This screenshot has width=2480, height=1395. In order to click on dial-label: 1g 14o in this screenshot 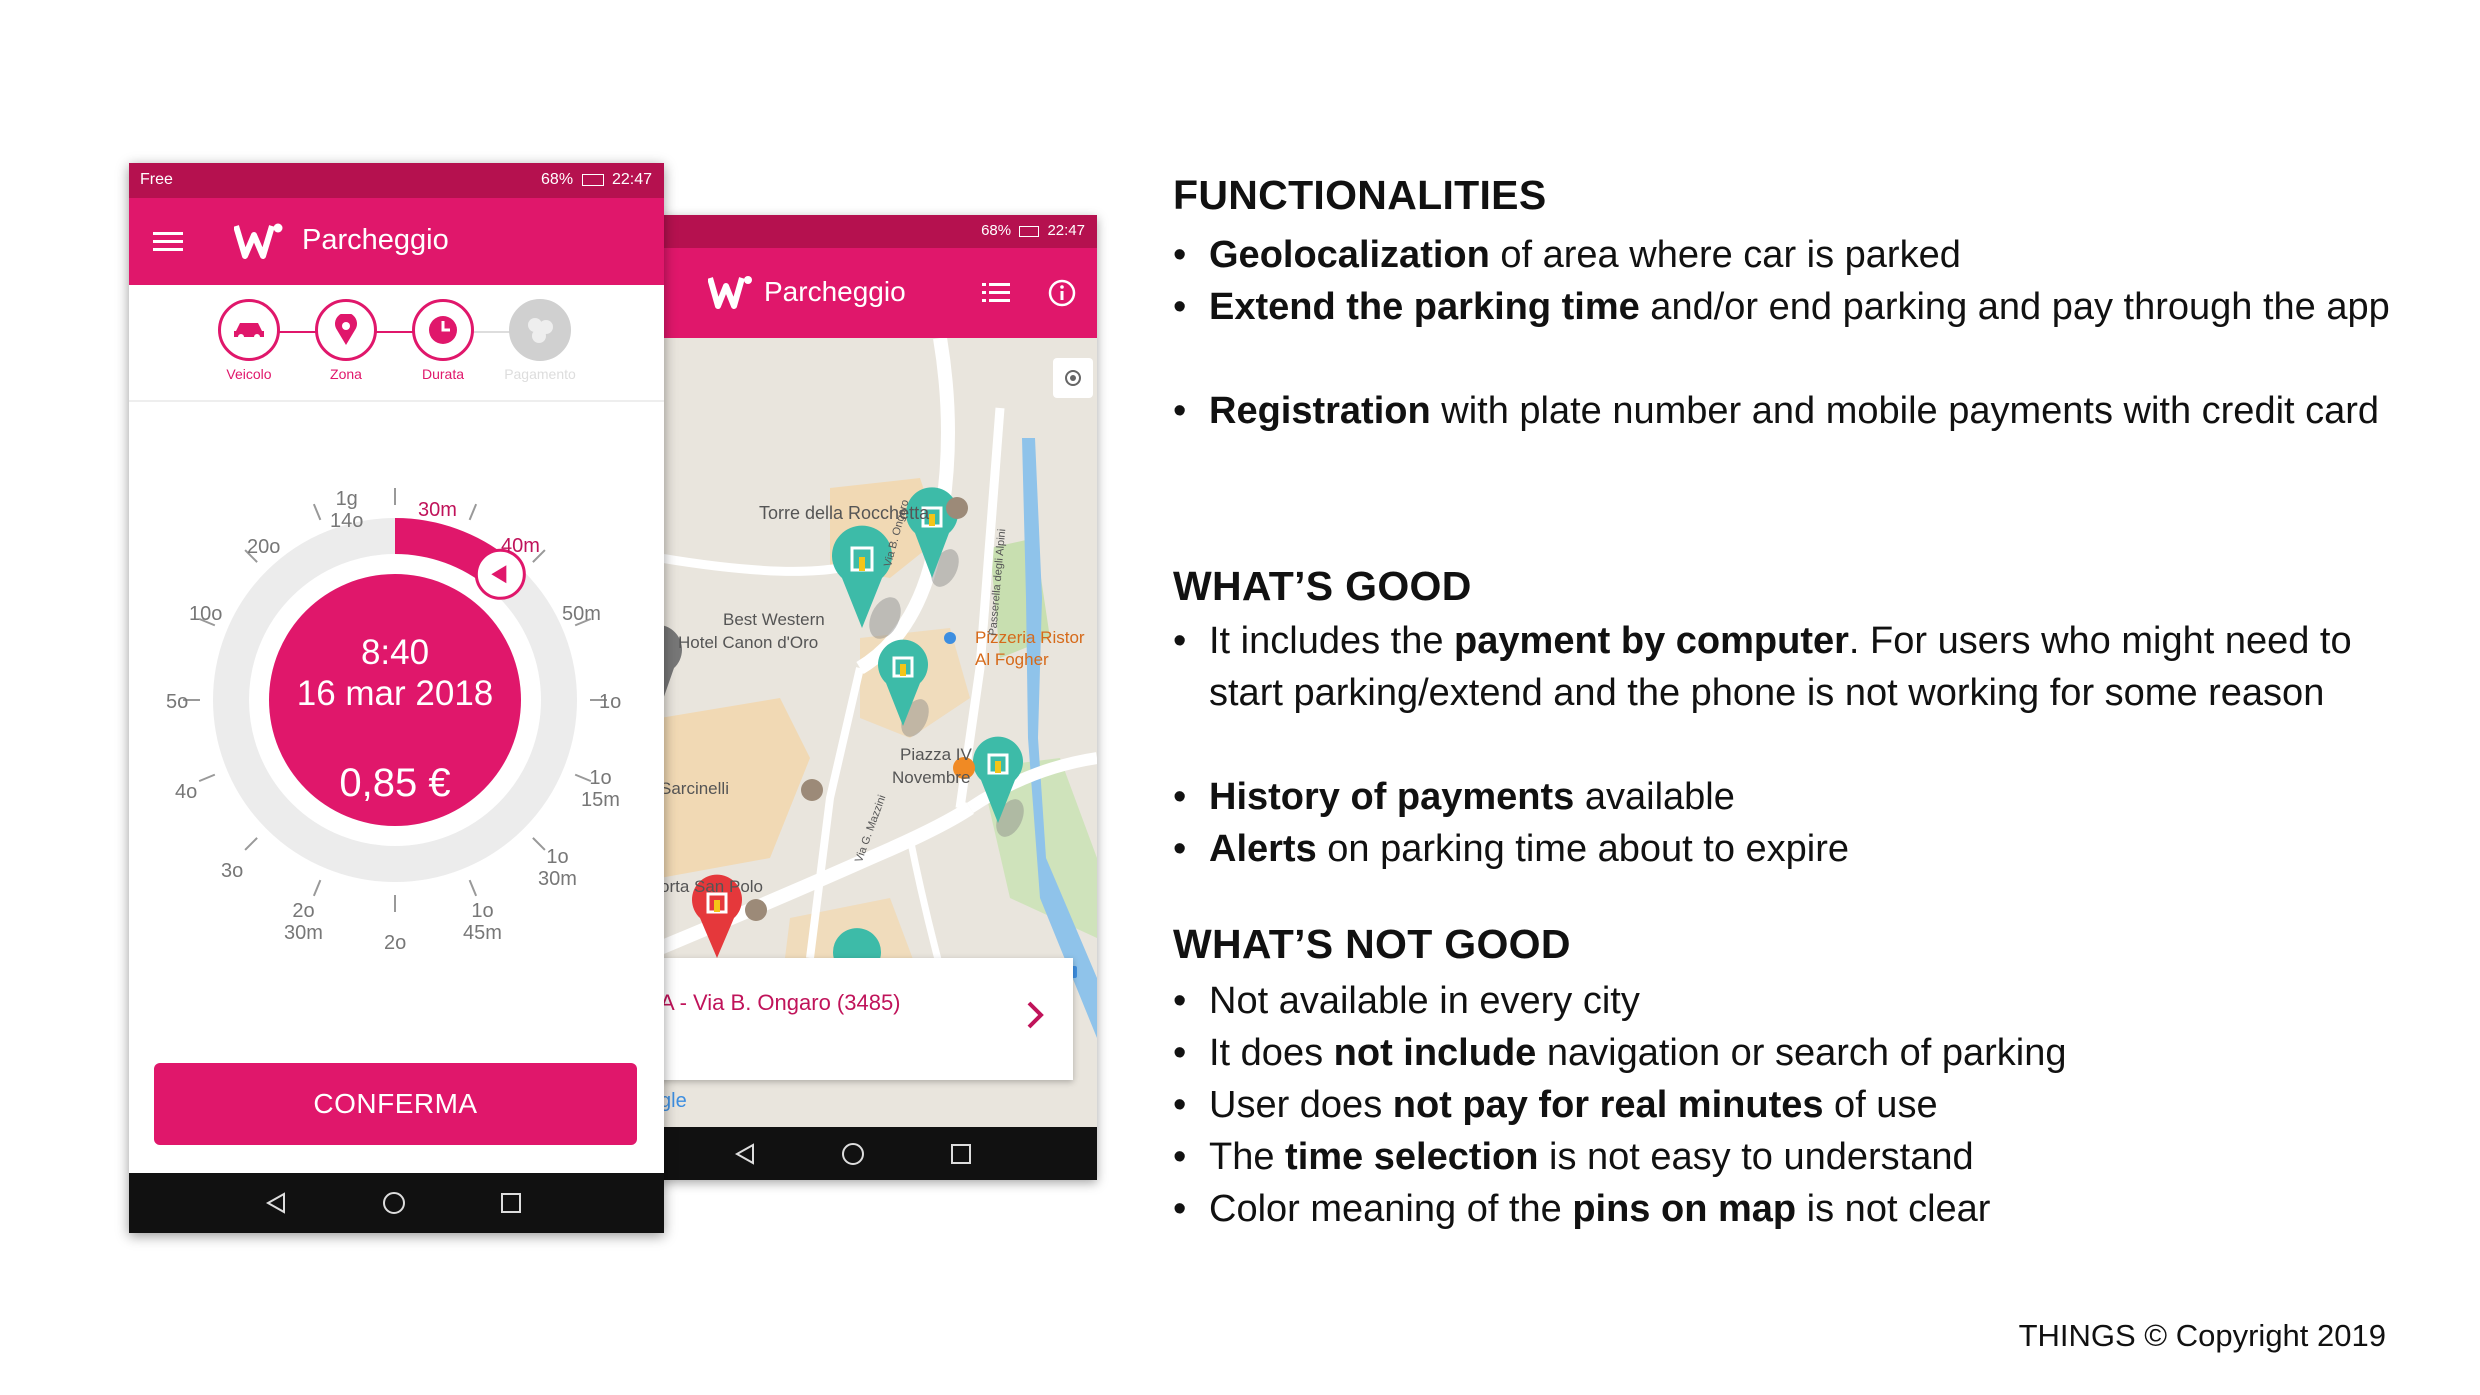, I will do `click(347, 510)`.